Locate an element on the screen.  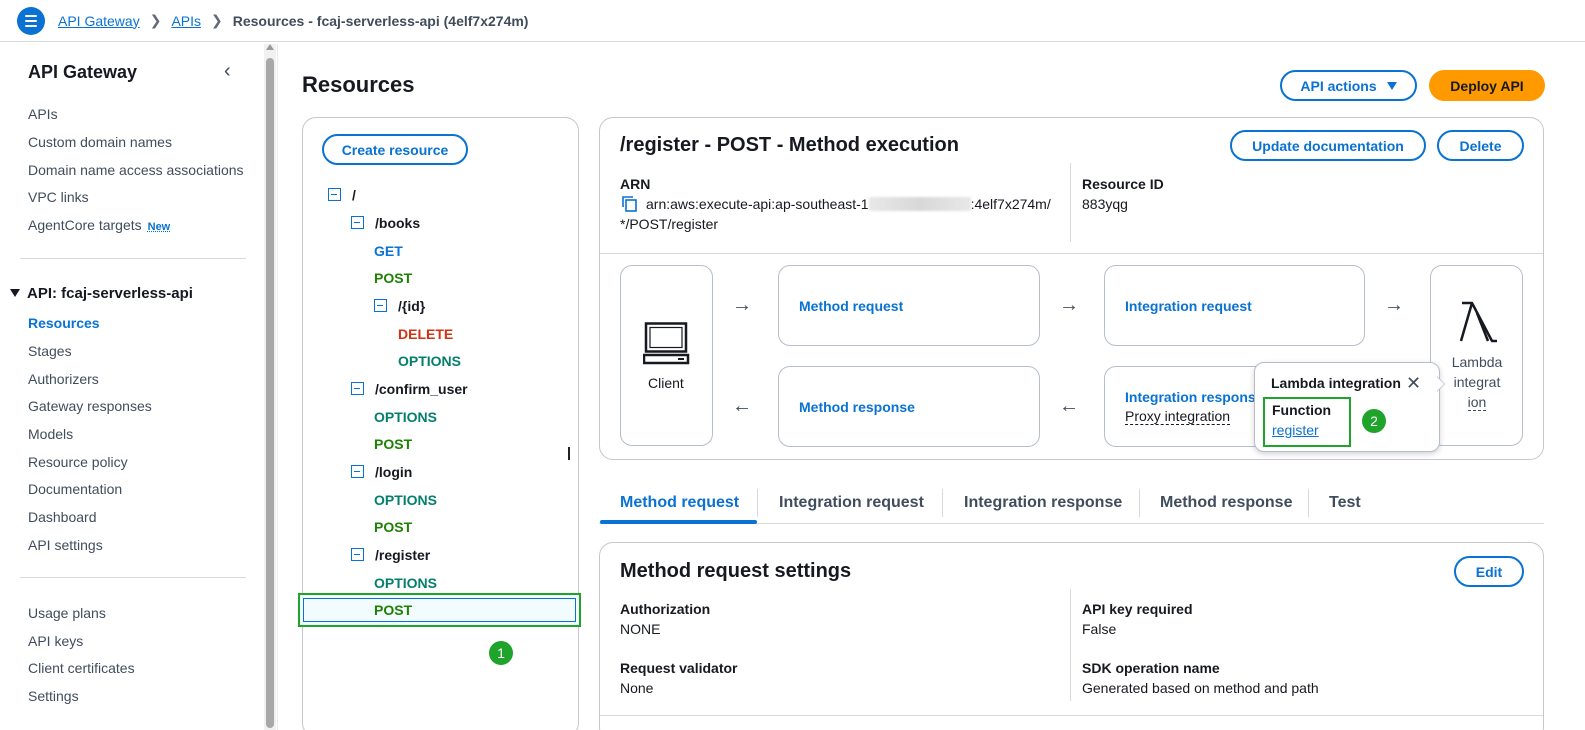
sidebar-item-gateway-responses: Gateway responses is located at coordinates (90, 406).